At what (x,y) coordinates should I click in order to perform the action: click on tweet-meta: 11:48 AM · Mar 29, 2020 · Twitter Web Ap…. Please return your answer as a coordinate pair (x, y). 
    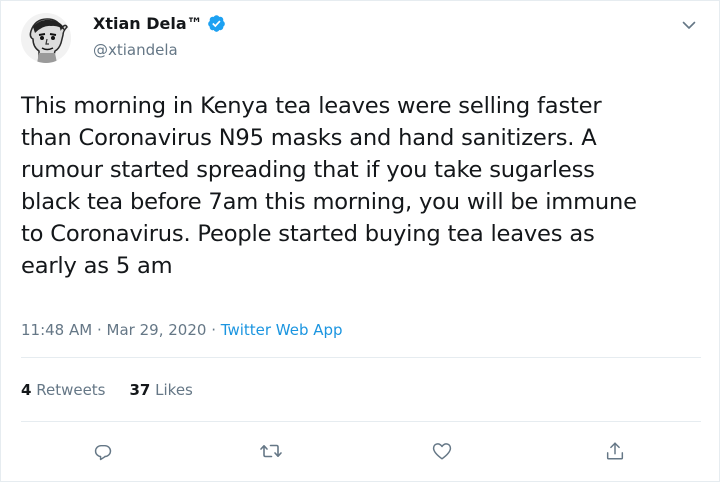
    Looking at the image, I should click on (182, 330).